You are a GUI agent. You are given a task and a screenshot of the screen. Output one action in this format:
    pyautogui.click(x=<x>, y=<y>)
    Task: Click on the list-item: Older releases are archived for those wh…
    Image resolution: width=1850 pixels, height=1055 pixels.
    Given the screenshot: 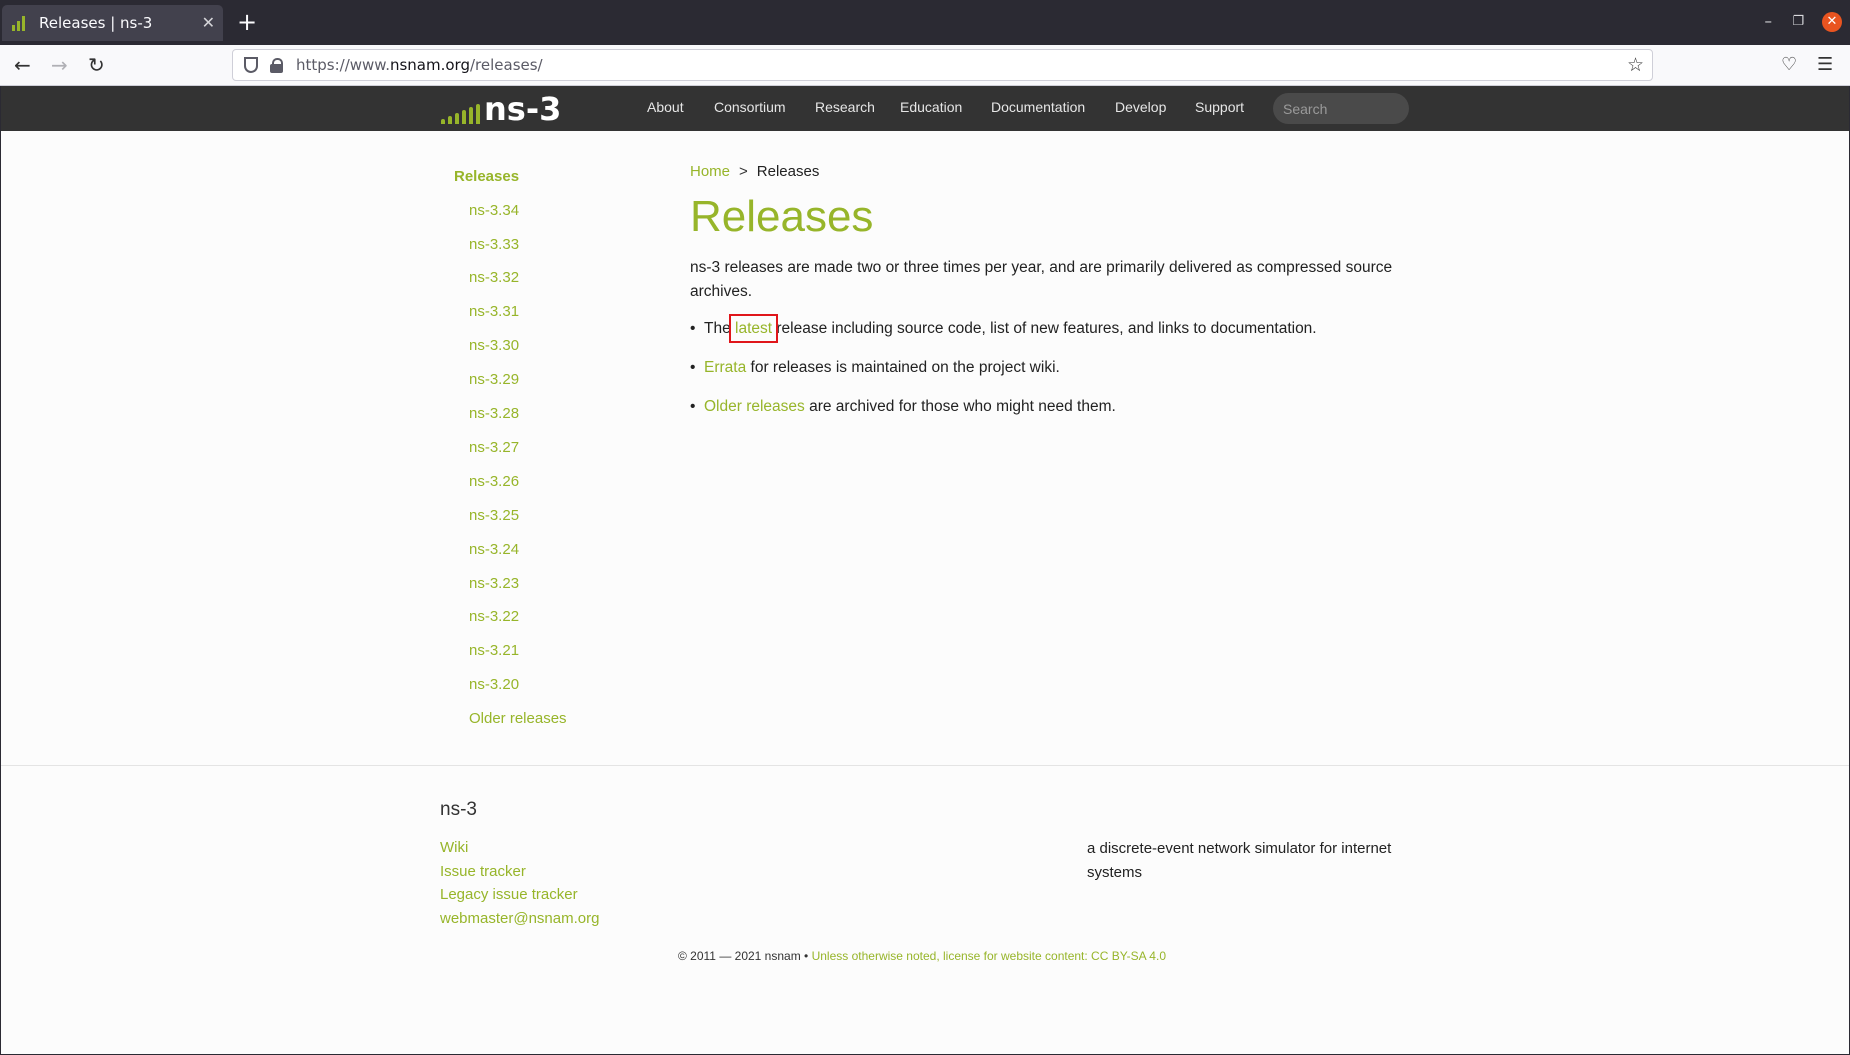 What is the action you would take?
    pyautogui.click(x=903, y=407)
    